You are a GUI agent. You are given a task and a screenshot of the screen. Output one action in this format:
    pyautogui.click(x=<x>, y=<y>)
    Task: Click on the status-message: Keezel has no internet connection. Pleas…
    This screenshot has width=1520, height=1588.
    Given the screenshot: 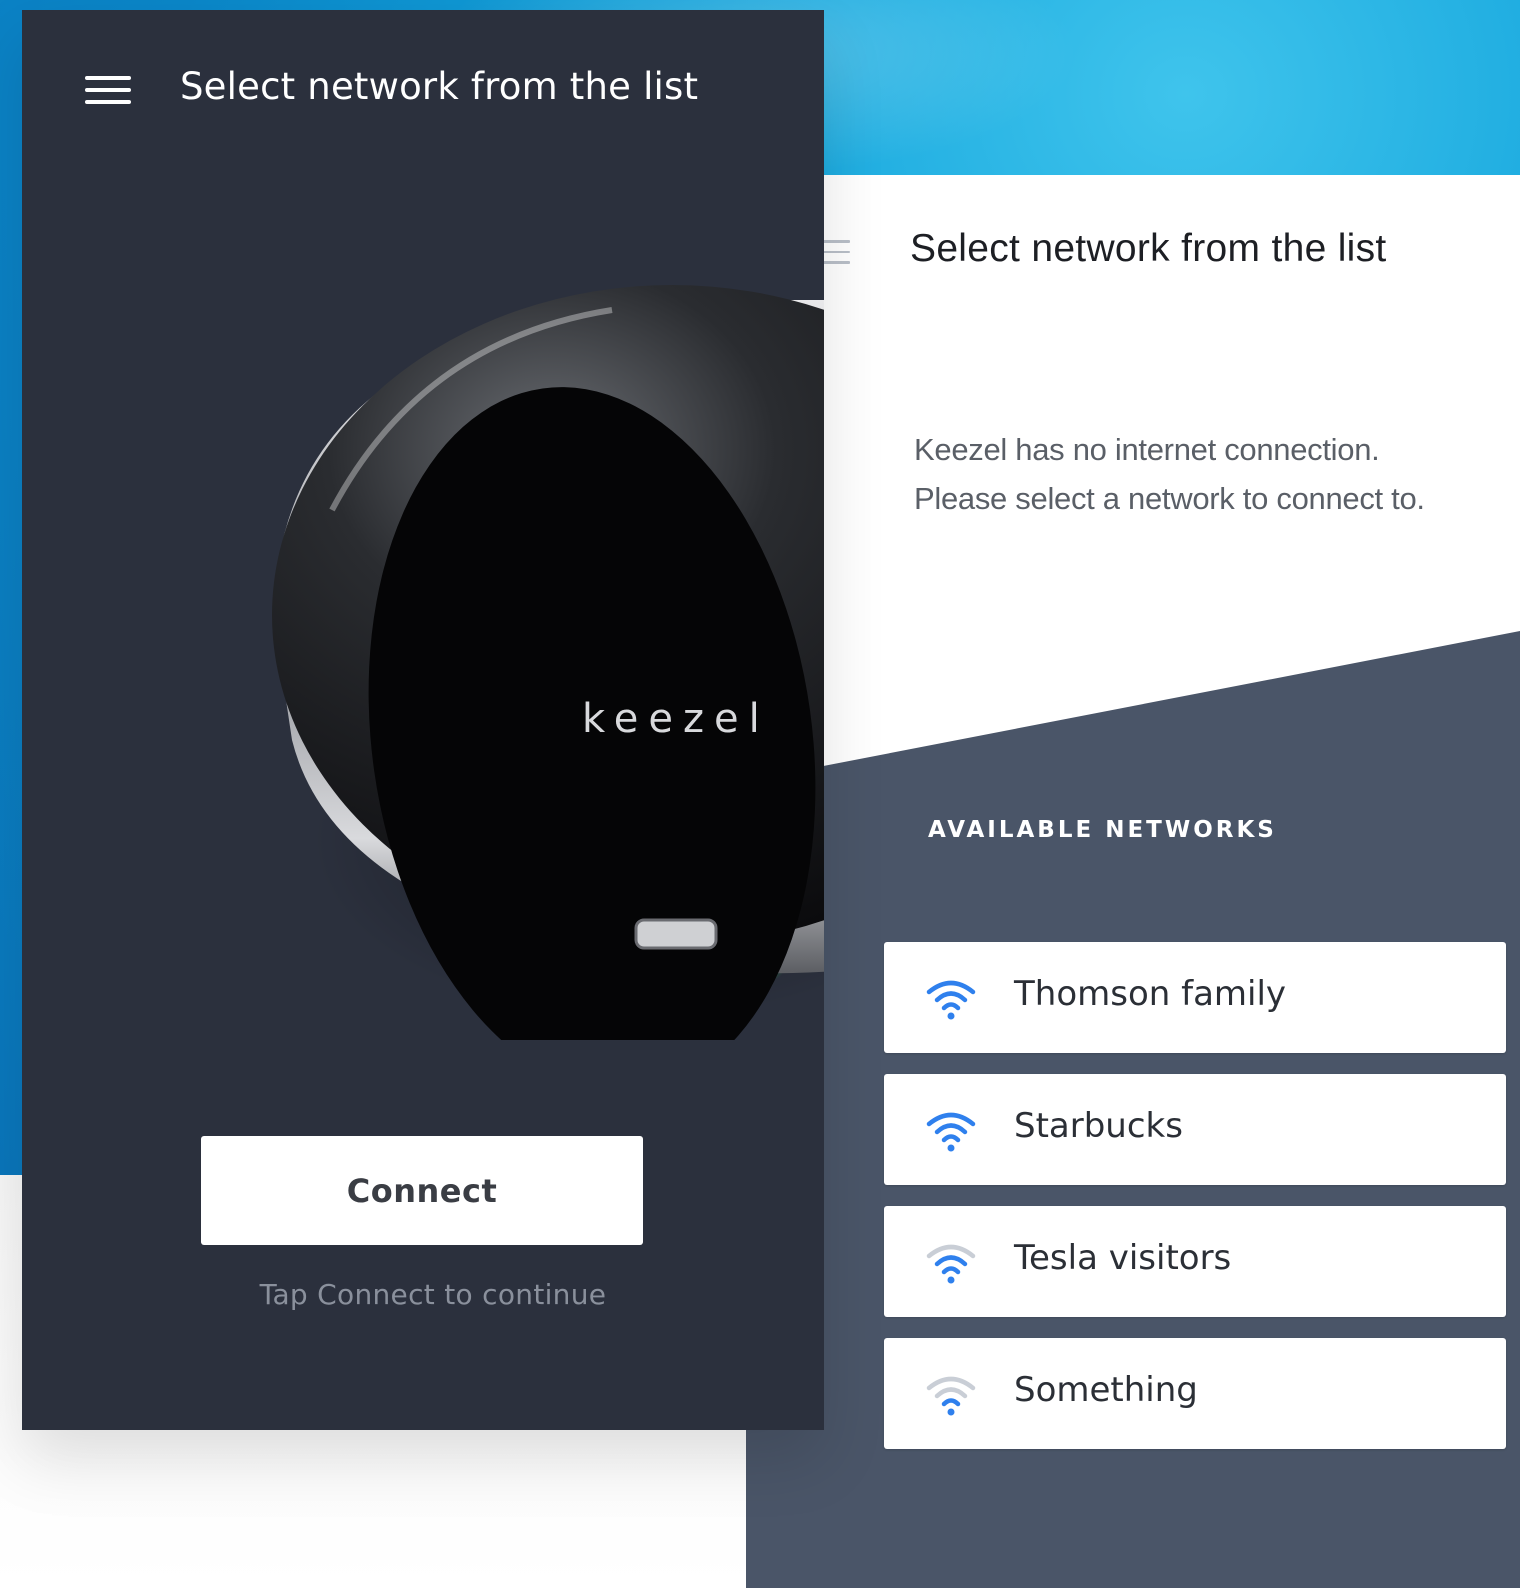 What is the action you would take?
    pyautogui.click(x=1169, y=474)
    